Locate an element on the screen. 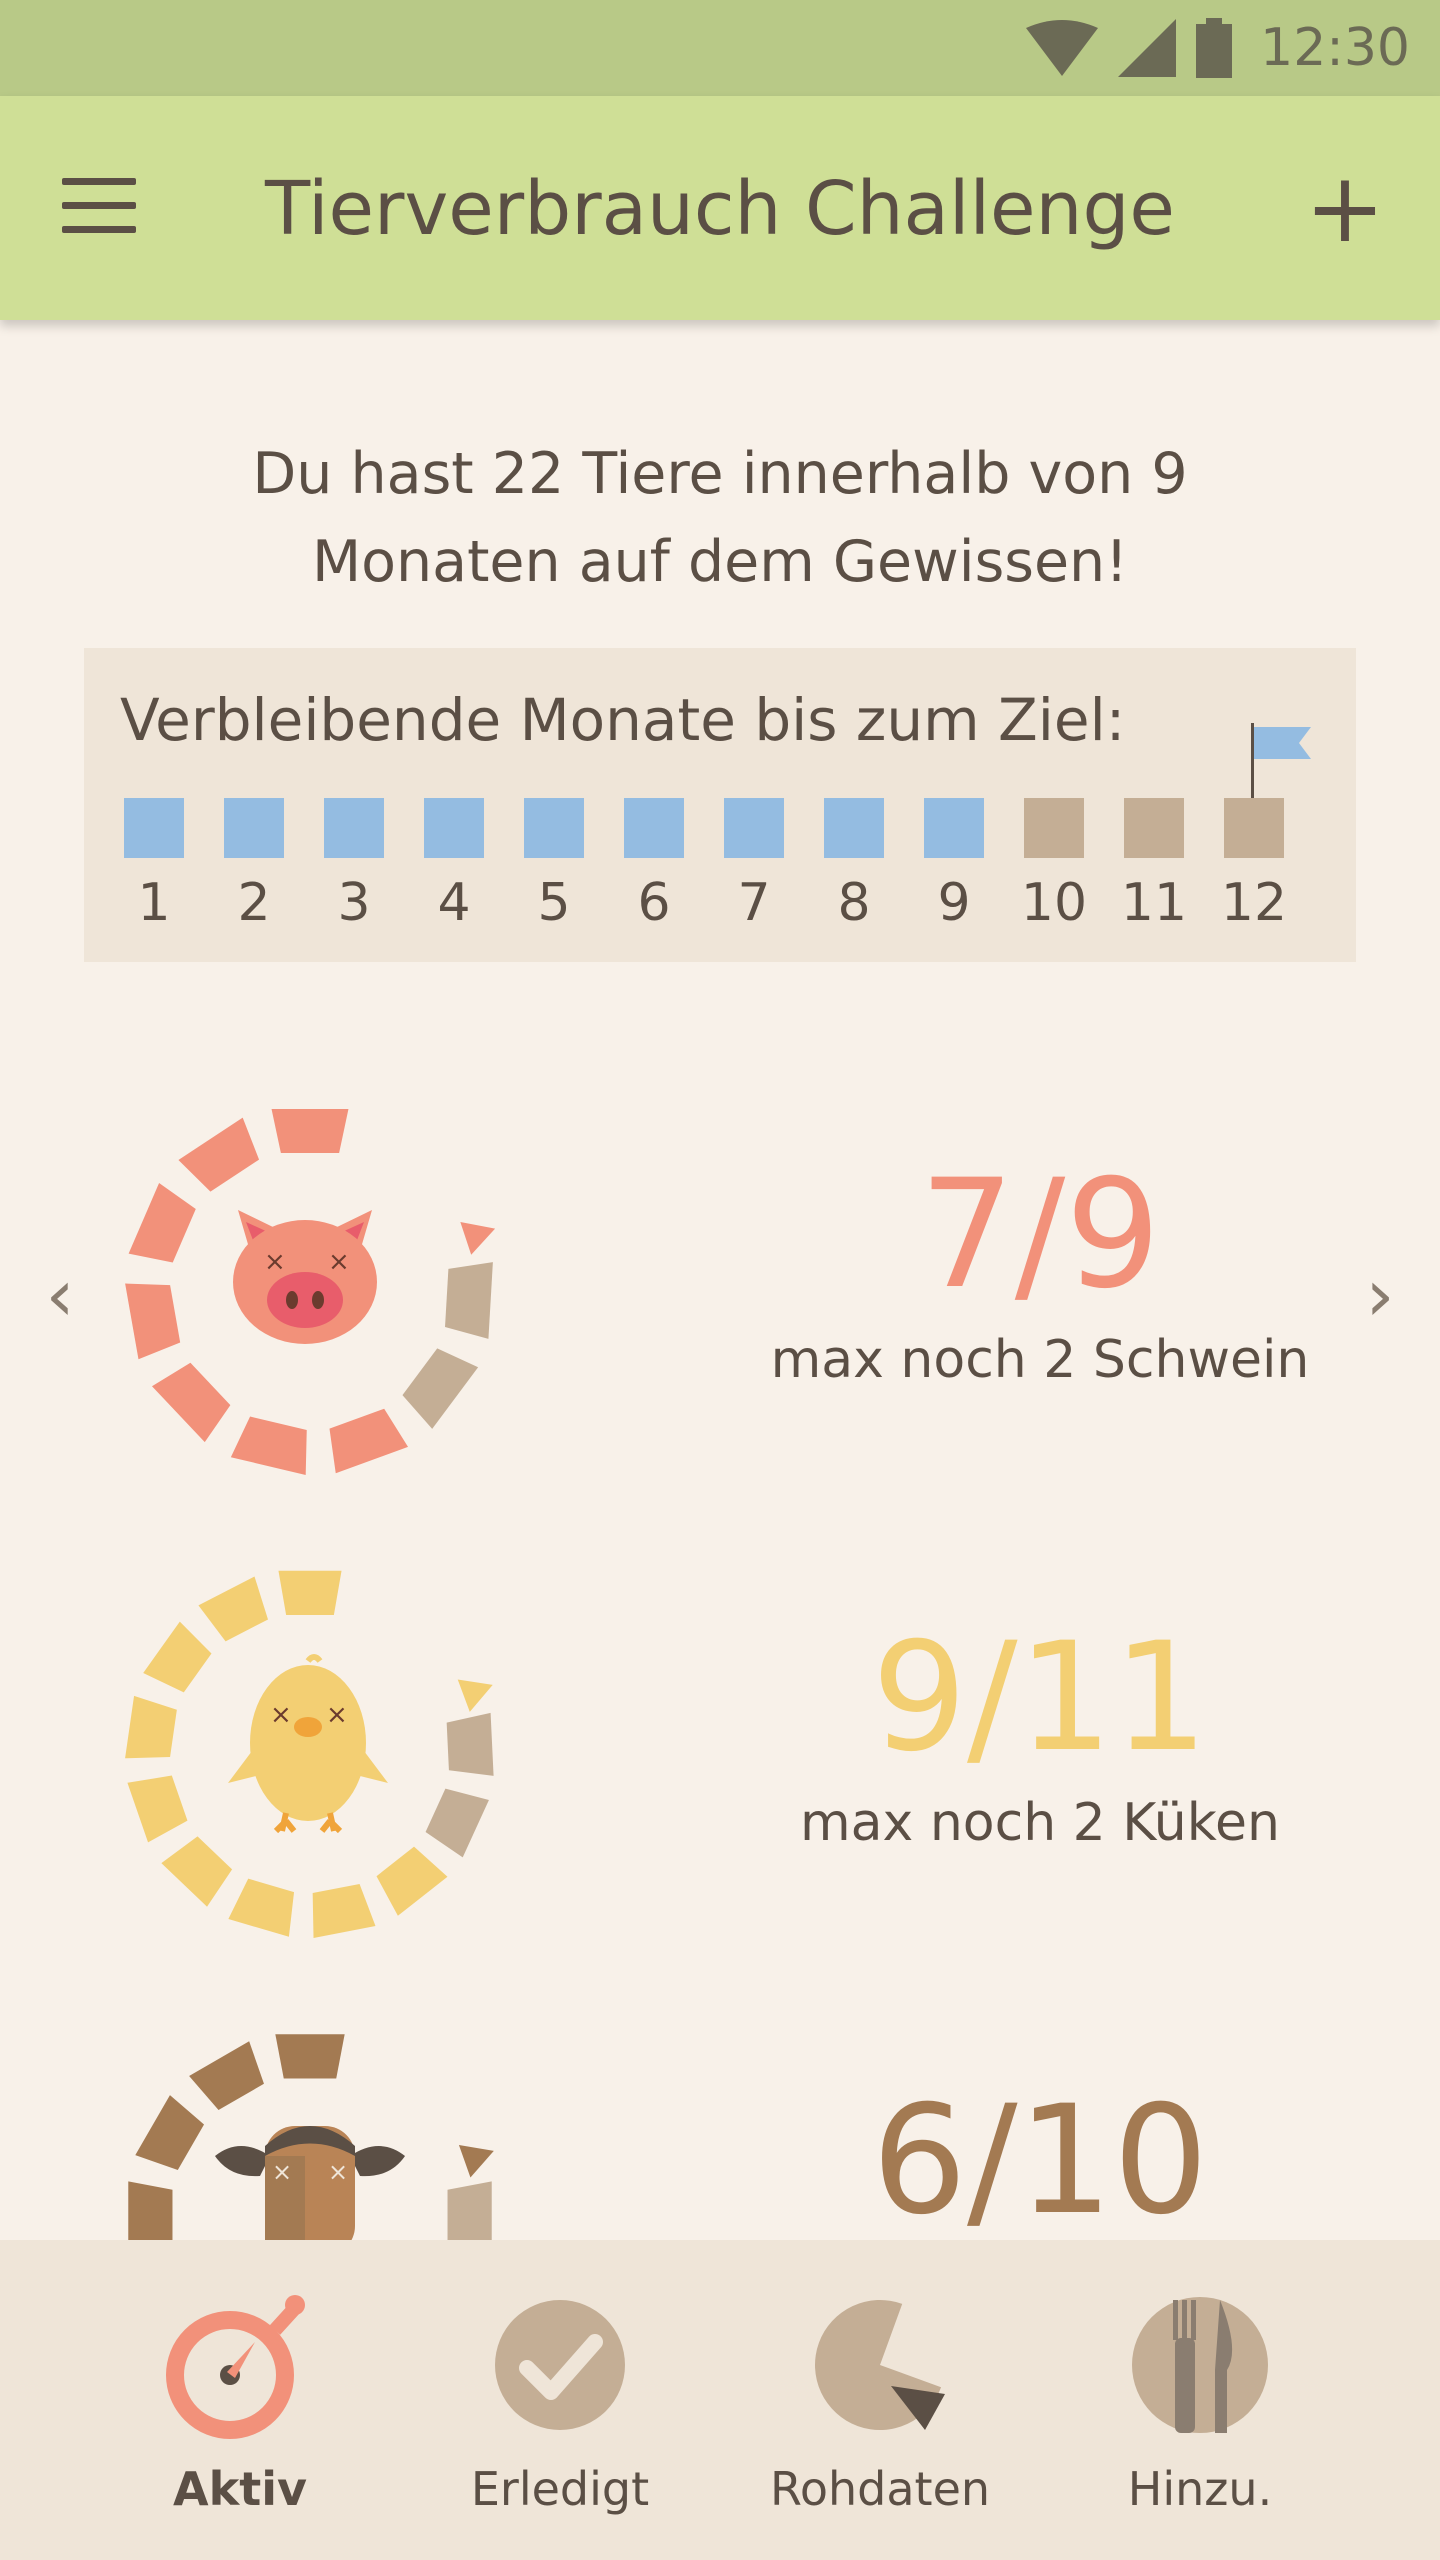 The image size is (1440, 2560). pig-limit: max noch 2 Schwein is located at coordinates (1040, 1360).